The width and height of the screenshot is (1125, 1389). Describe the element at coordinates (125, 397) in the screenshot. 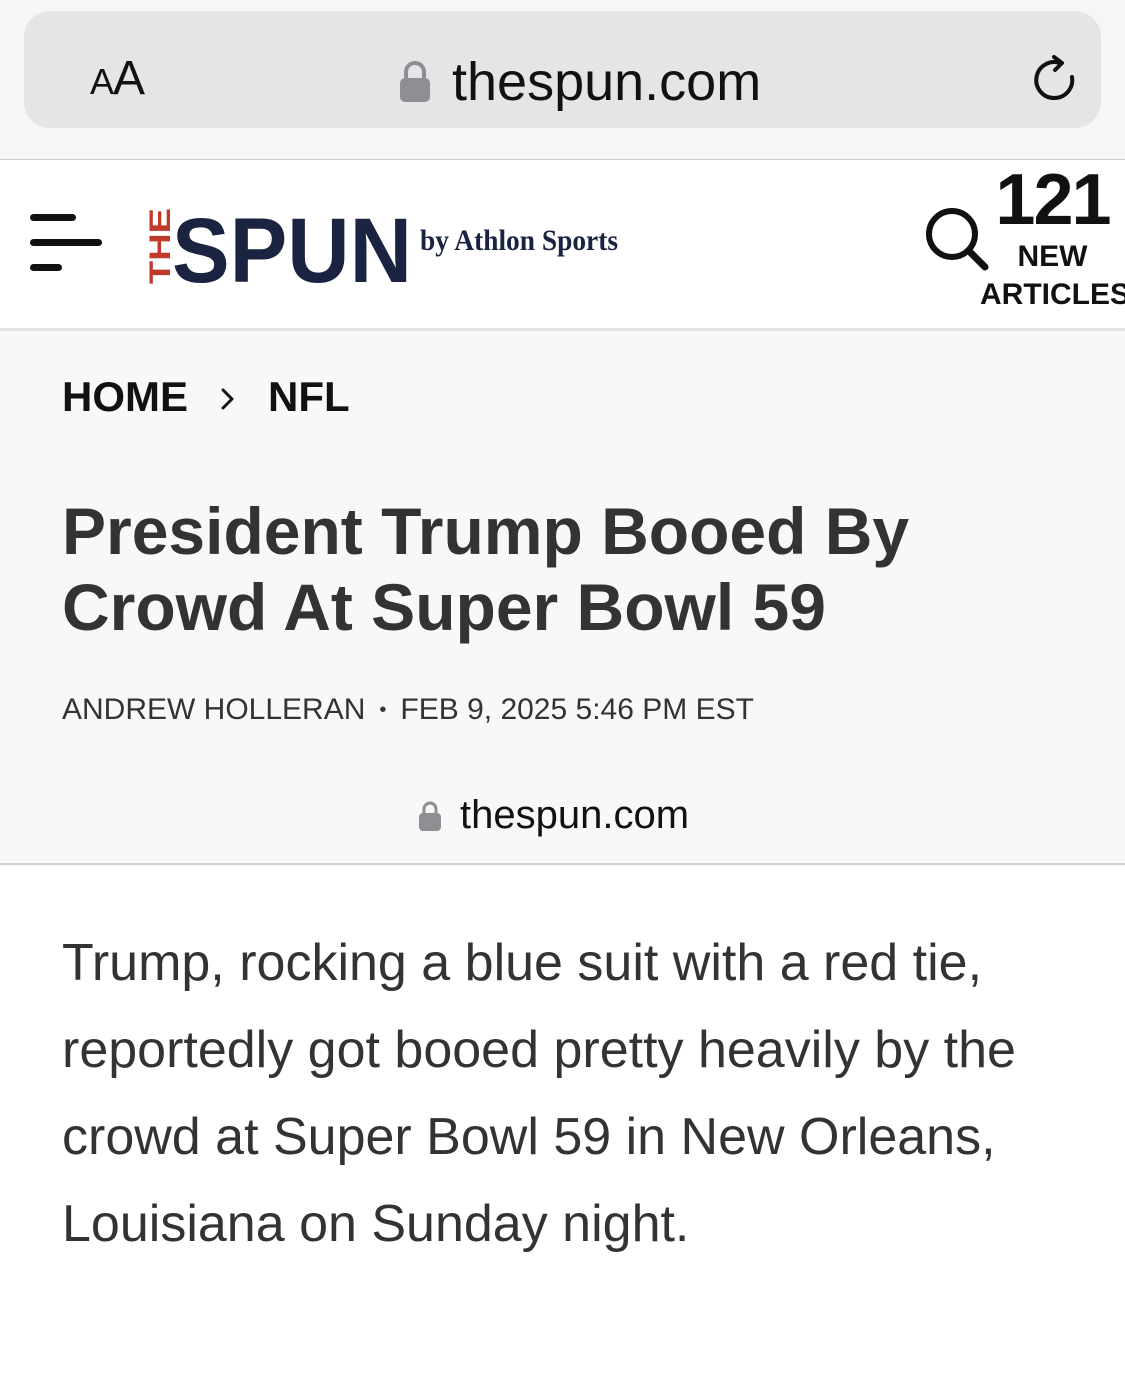

I see `breadcrumb-home: HOME` at that location.